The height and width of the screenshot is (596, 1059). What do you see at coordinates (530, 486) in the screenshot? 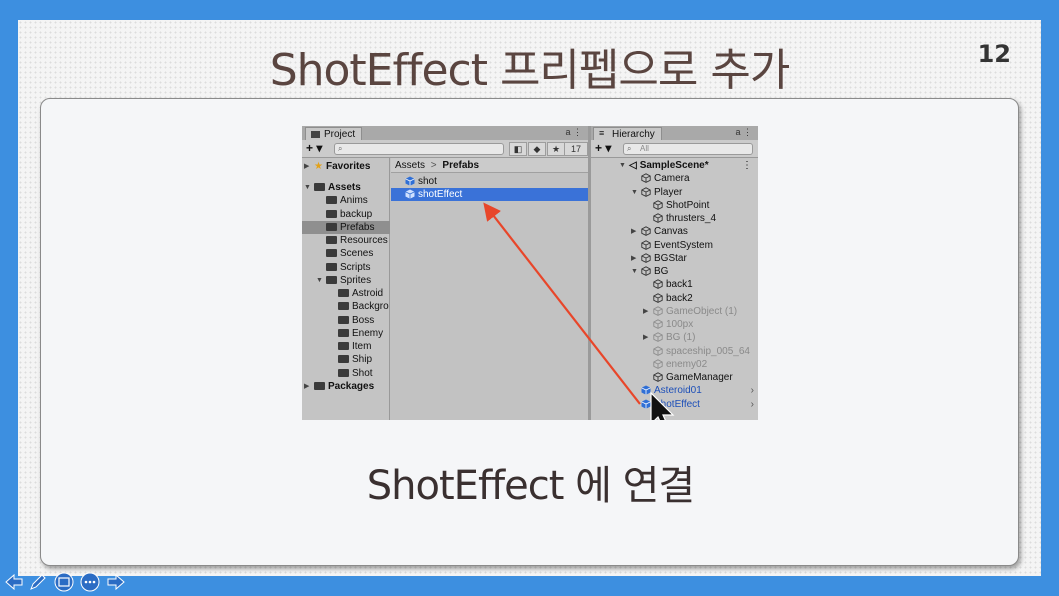
I see `slide-caption: ShotEffect 에 연결` at bounding box center [530, 486].